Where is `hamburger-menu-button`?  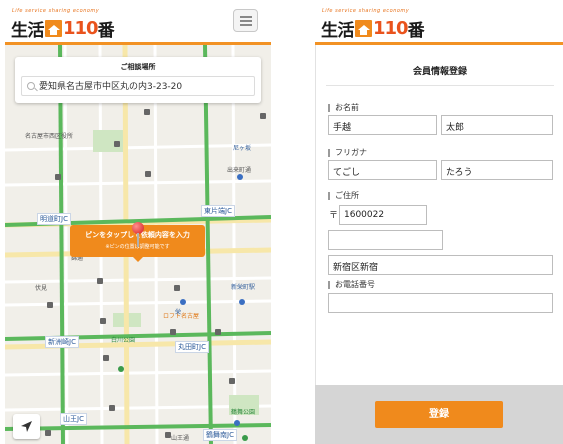 hamburger-menu-button is located at coordinates (245, 20).